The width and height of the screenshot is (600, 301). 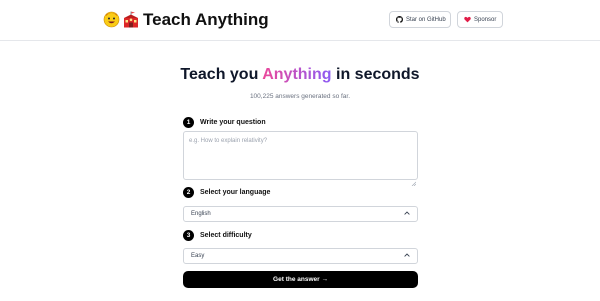 What do you see at coordinates (300, 96) in the screenshot?
I see `answer-count-text: 100,225 answers generated so far.` at bounding box center [300, 96].